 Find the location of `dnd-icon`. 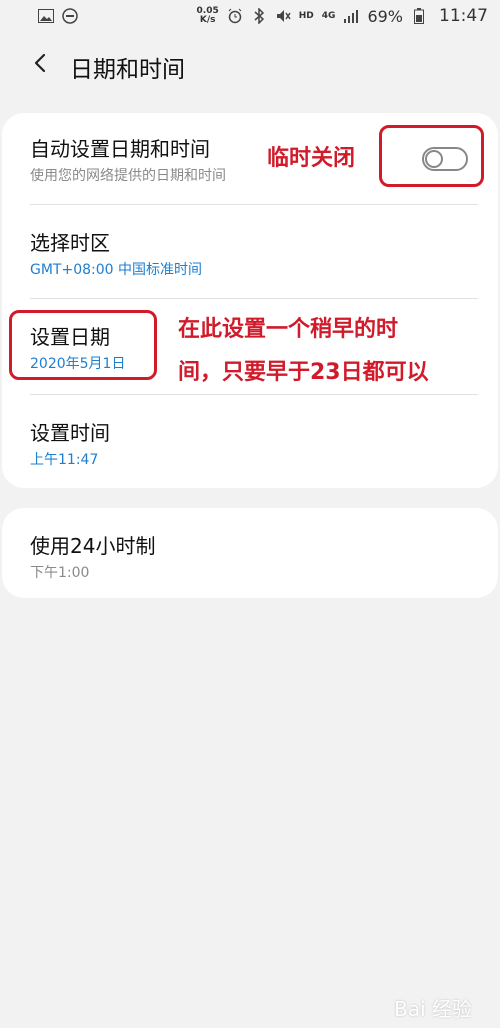

dnd-icon is located at coordinates (70, 16).